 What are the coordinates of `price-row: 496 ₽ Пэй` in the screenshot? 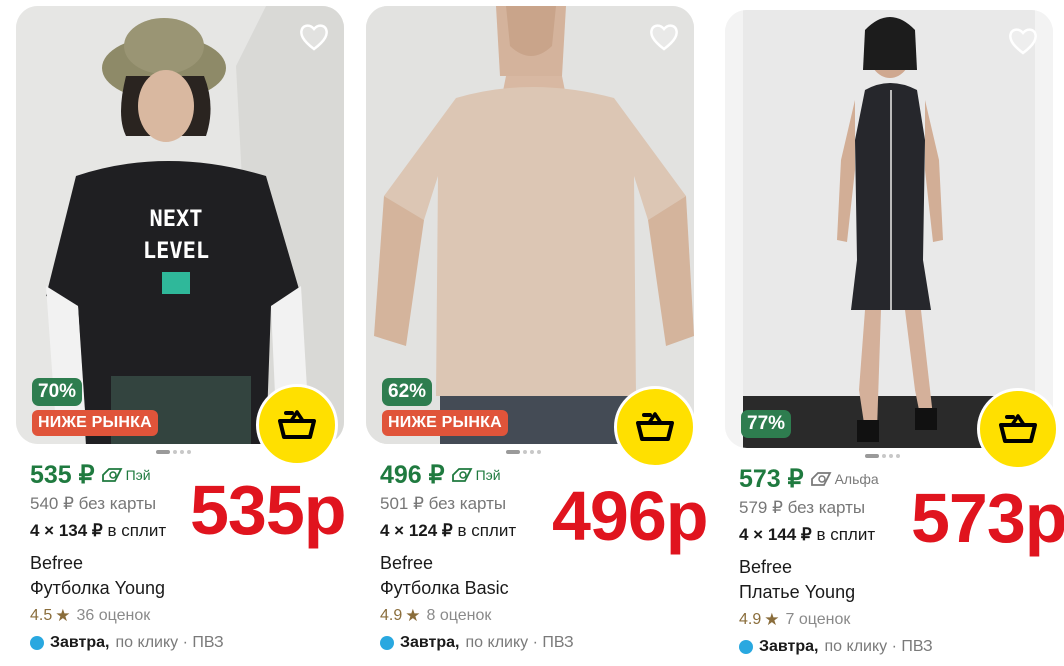 It's located at (440, 475).